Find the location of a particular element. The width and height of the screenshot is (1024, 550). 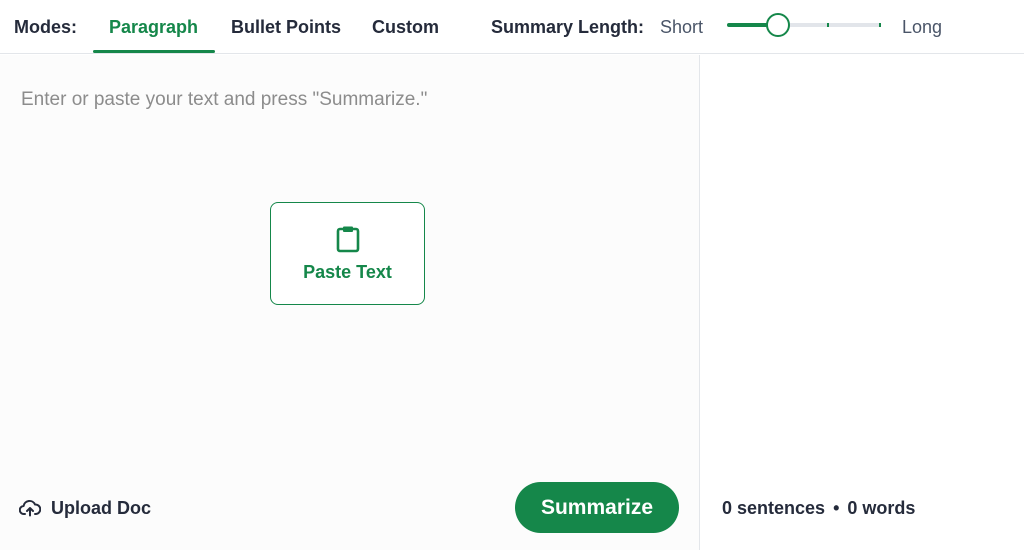

summarize-button: Summarize is located at coordinates (597, 507).